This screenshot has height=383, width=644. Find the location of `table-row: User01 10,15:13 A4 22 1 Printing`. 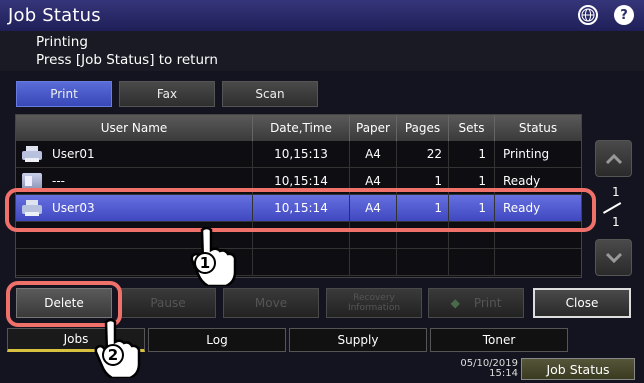

table-row: User01 10,15:13 A4 22 1 Printing is located at coordinates (298, 154).